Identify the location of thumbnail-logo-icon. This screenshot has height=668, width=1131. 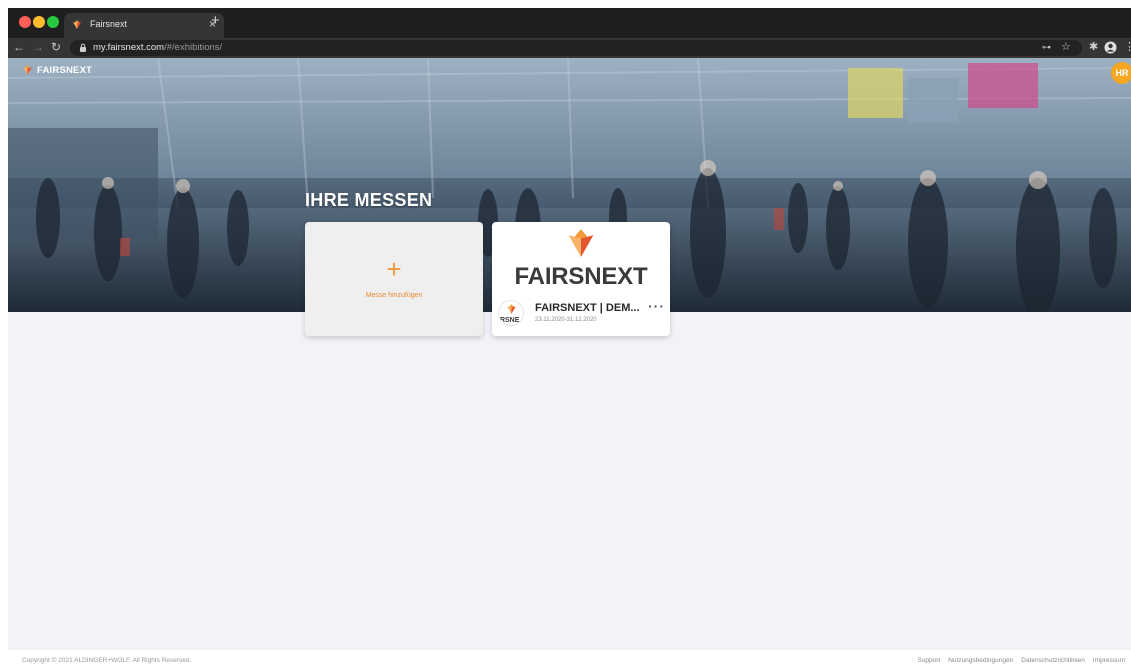
(511, 309).